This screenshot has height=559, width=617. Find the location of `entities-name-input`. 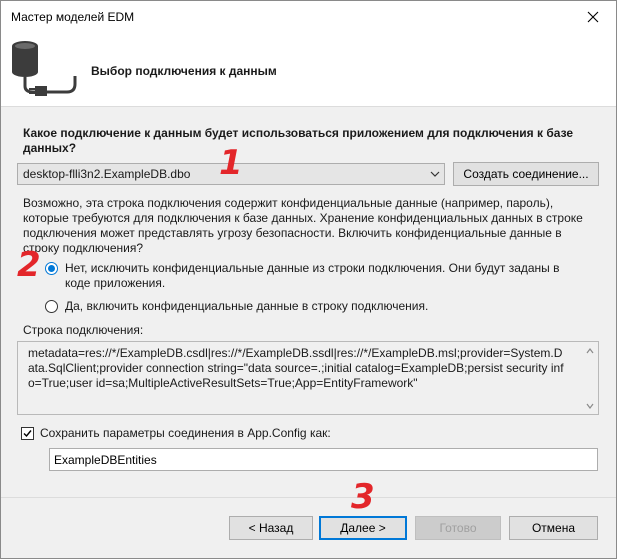

entities-name-input is located at coordinates (319, 460).